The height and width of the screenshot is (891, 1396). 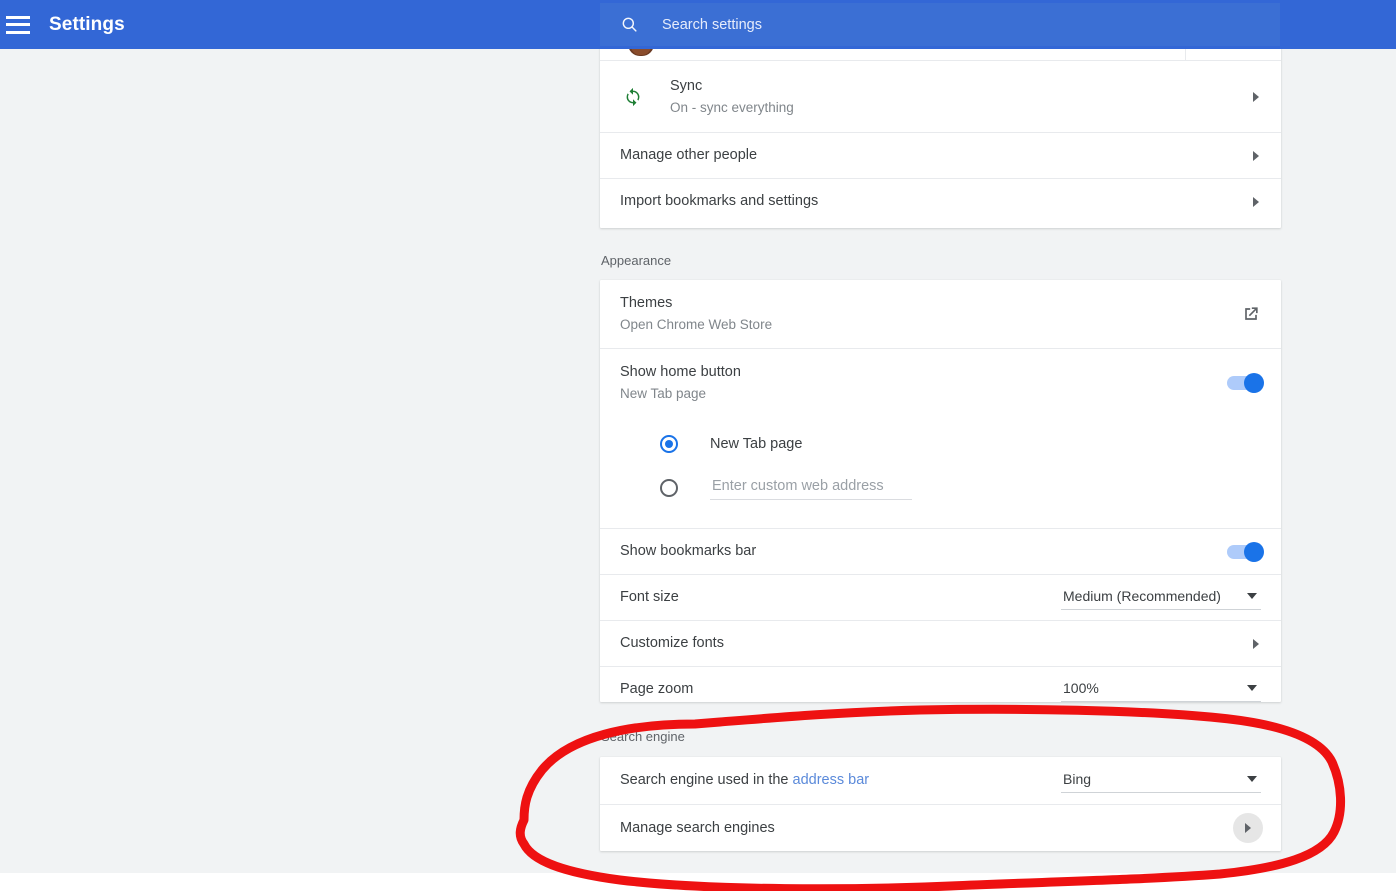 I want to click on hamburger-menu-icon, so click(x=18, y=24).